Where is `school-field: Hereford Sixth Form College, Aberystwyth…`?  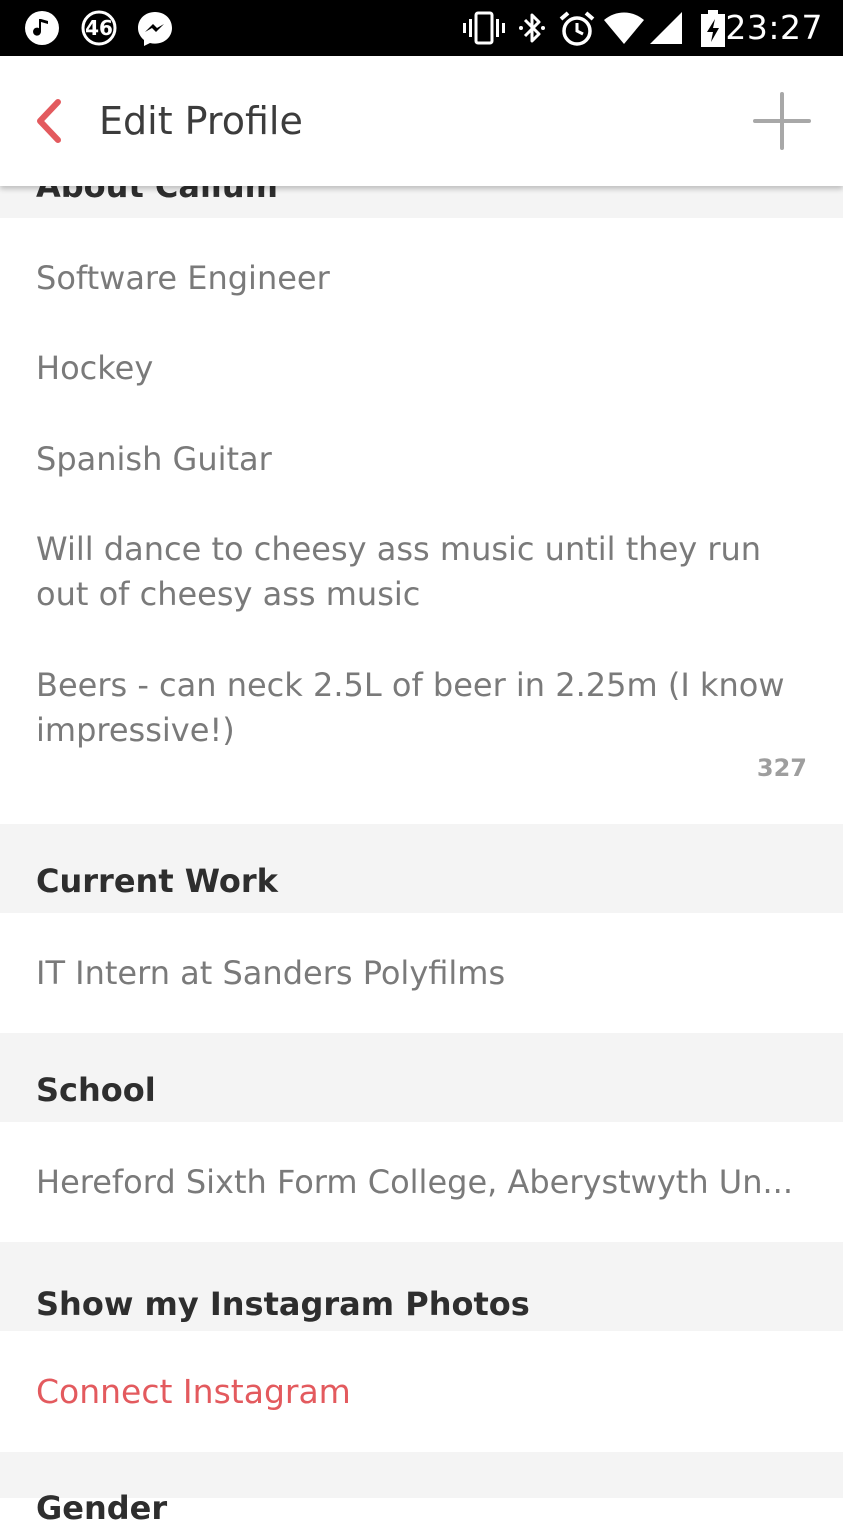
school-field: Hereford Sixth Form College, Aberystwyth… is located at coordinates (414, 1182).